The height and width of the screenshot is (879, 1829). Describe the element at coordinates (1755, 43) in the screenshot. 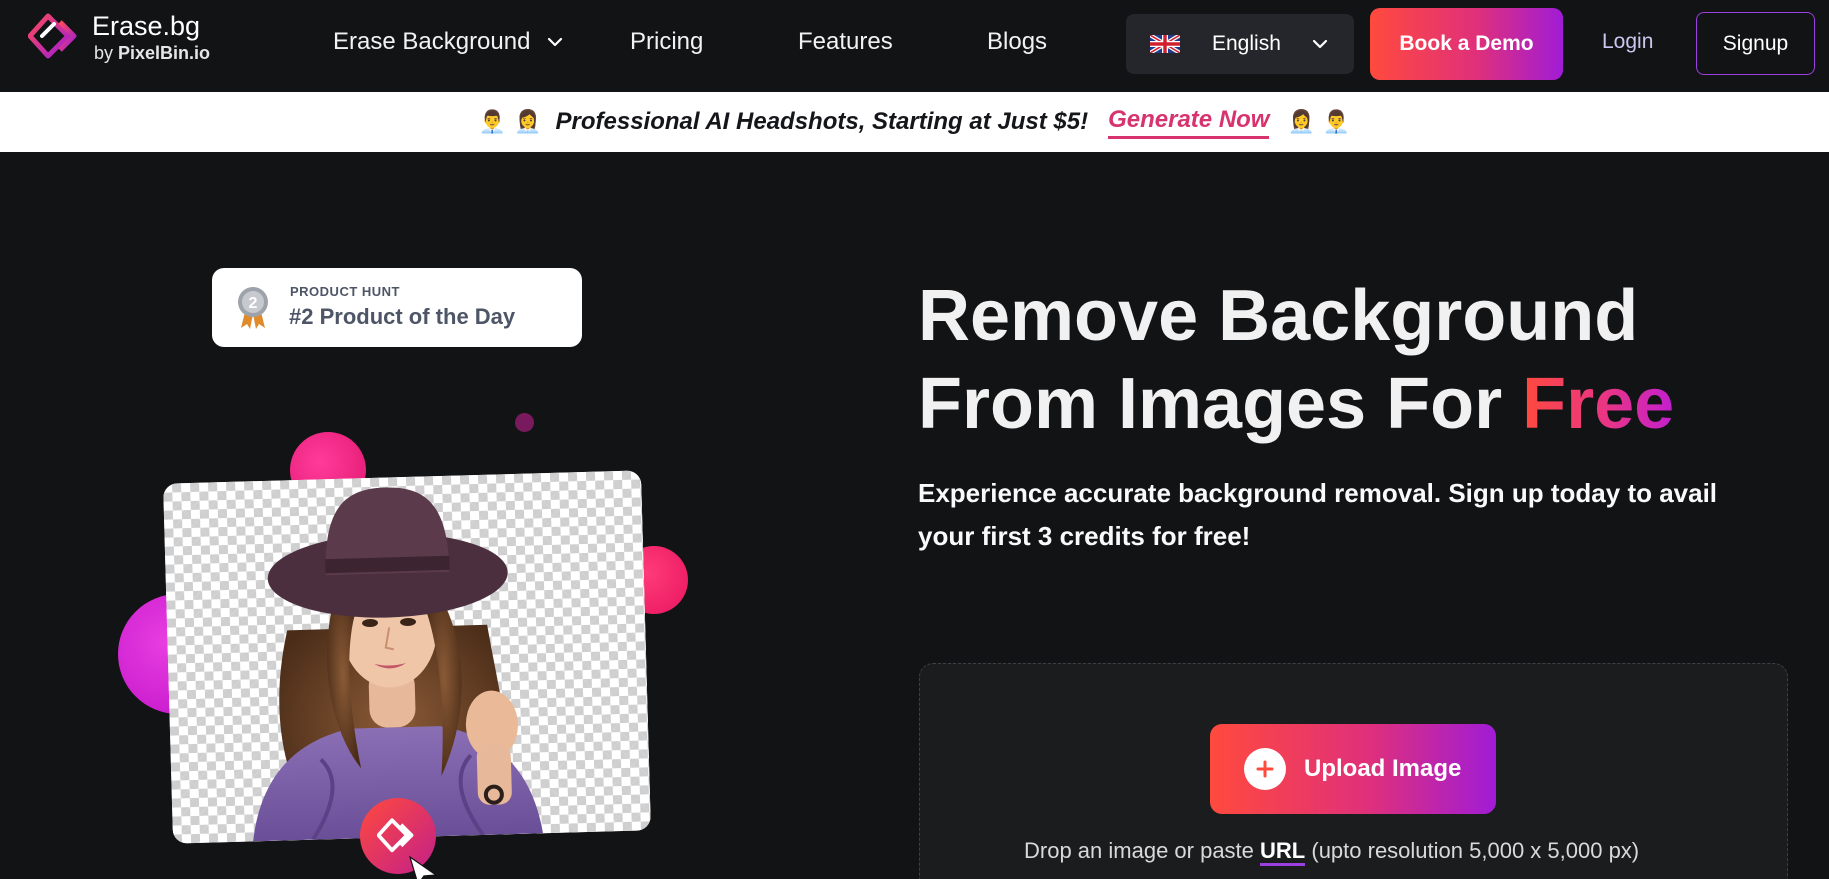

I see `signup-button: Signup` at that location.